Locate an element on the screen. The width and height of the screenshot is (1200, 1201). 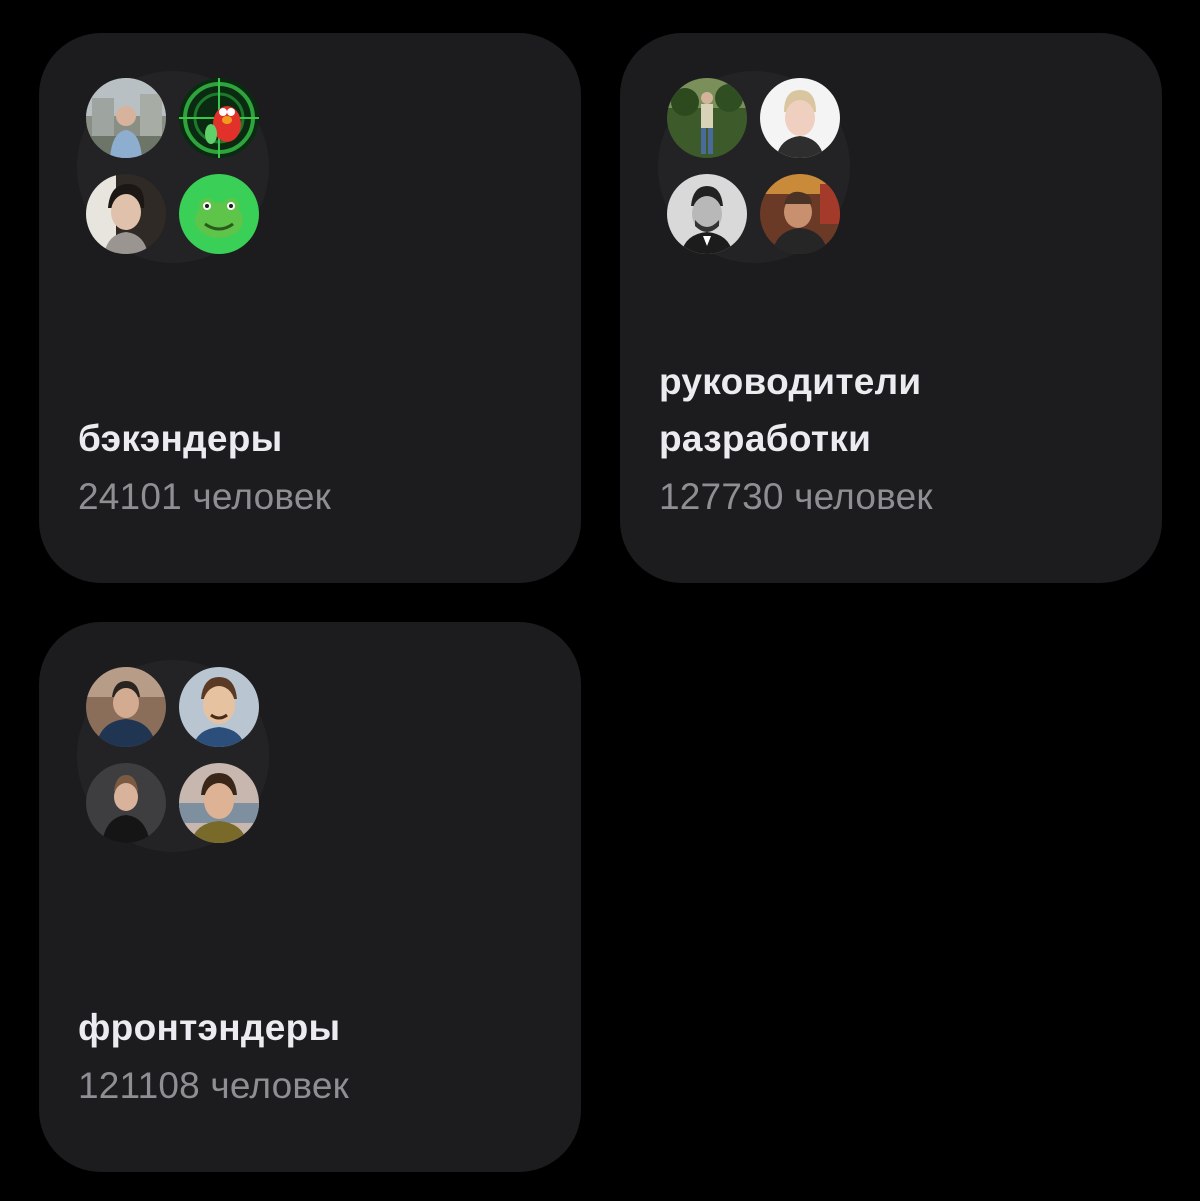
member-count: 24101 человек is located at coordinates (204, 496).